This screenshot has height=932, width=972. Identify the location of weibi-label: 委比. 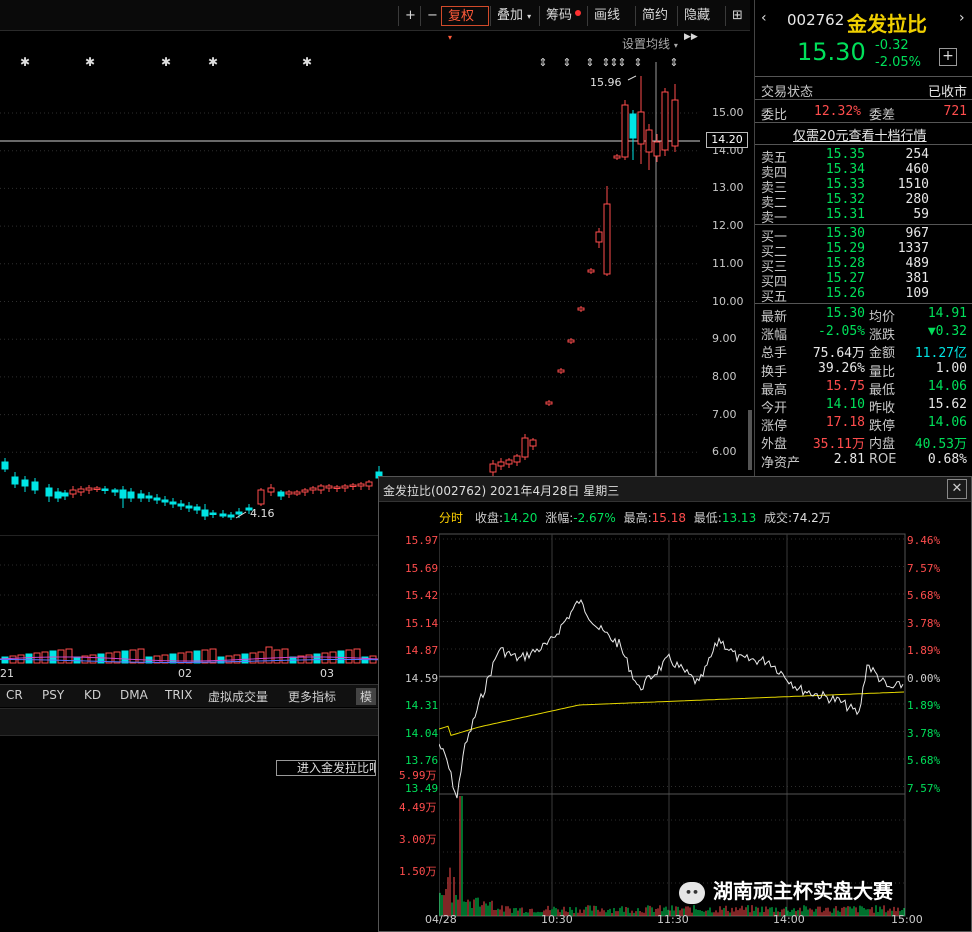
(774, 115).